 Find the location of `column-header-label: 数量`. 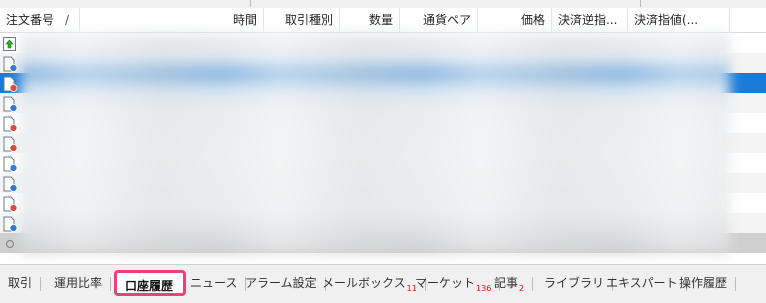

column-header-label: 数量 is located at coordinates (380, 20).